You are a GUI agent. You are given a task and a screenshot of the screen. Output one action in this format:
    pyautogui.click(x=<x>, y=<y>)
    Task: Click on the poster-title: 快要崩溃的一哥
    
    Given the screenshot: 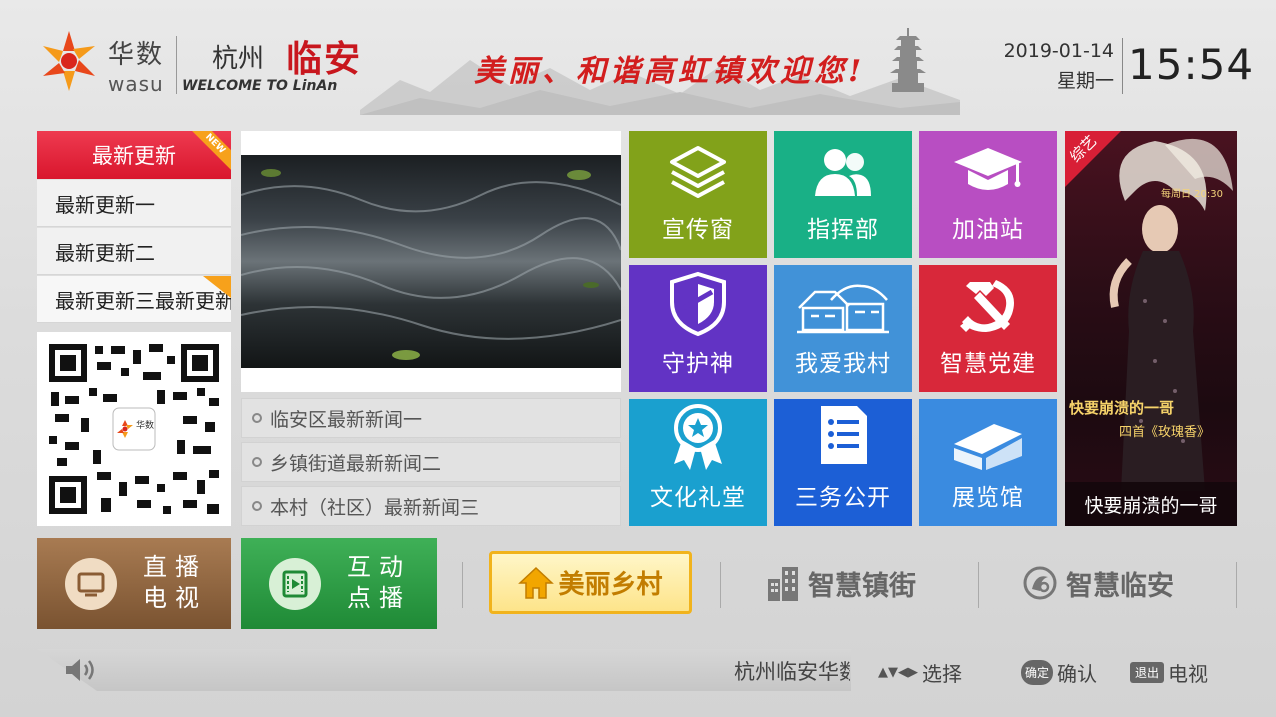 What is the action you would take?
    pyautogui.click(x=1122, y=408)
    